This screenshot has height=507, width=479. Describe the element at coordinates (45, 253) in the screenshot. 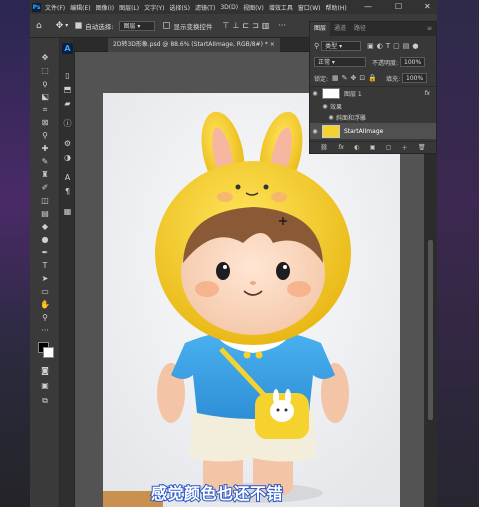

I see `pen-icon: ✒` at that location.